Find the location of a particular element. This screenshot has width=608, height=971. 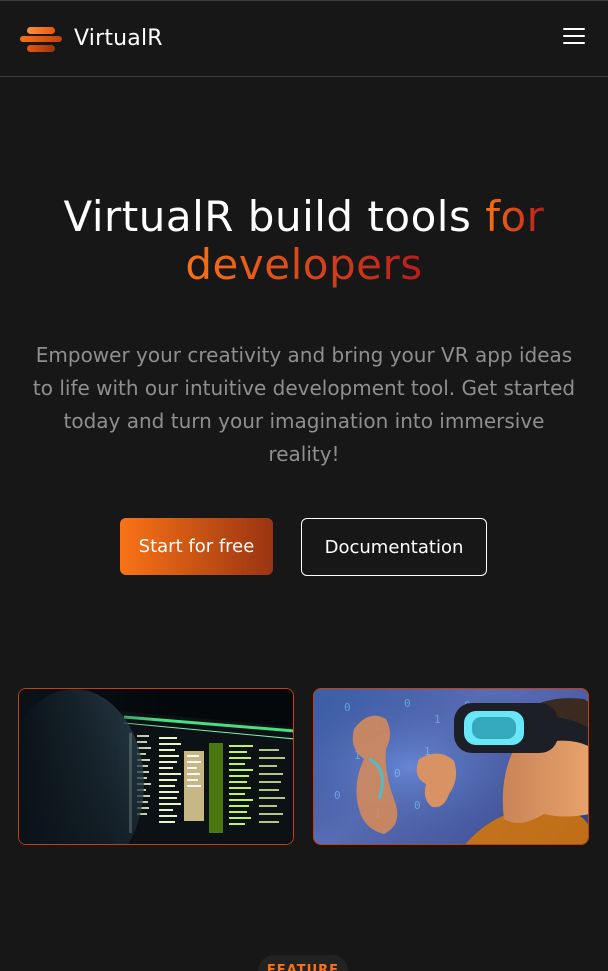

code-screen-image is located at coordinates (156, 766).